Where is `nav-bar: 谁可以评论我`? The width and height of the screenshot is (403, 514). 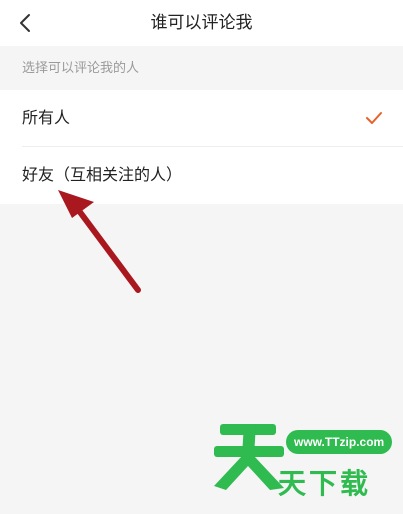 nav-bar: 谁可以评论我 is located at coordinates (201, 23).